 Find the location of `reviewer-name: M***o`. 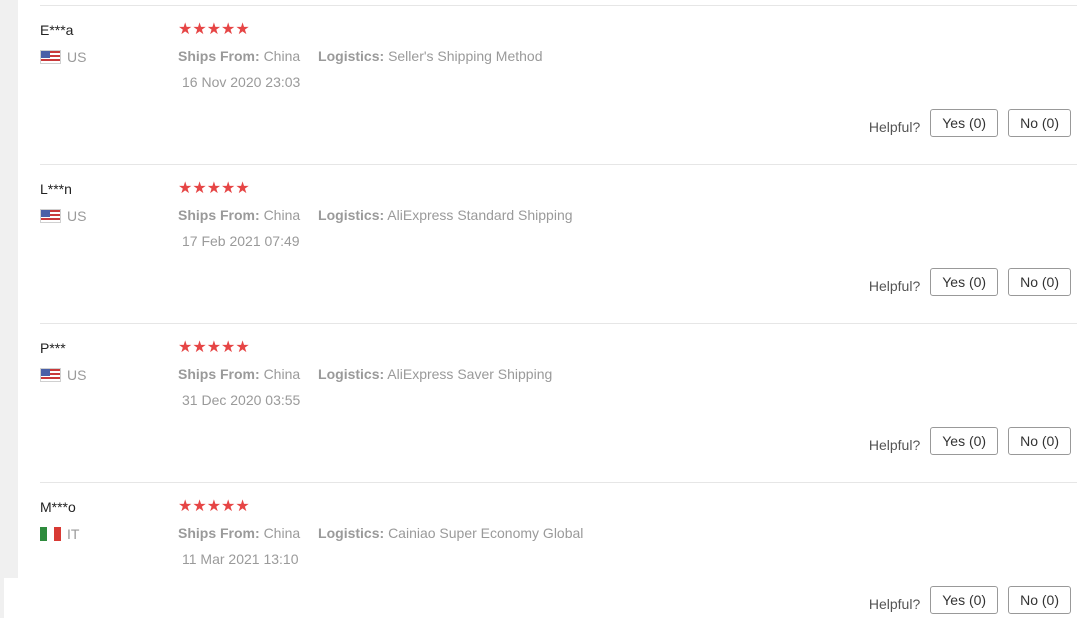

reviewer-name: M***o is located at coordinates (58, 507).